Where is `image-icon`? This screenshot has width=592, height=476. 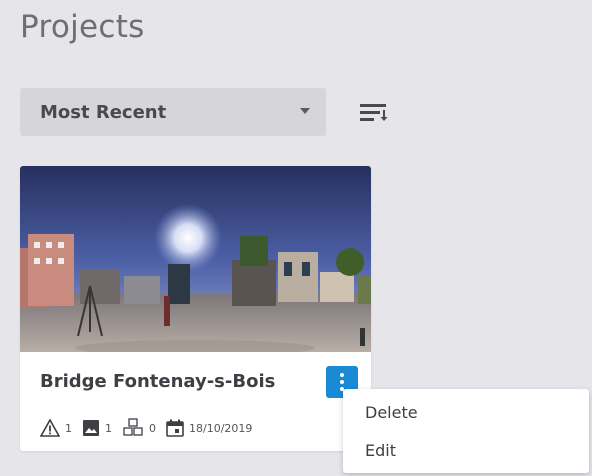
image-icon is located at coordinates (91, 428).